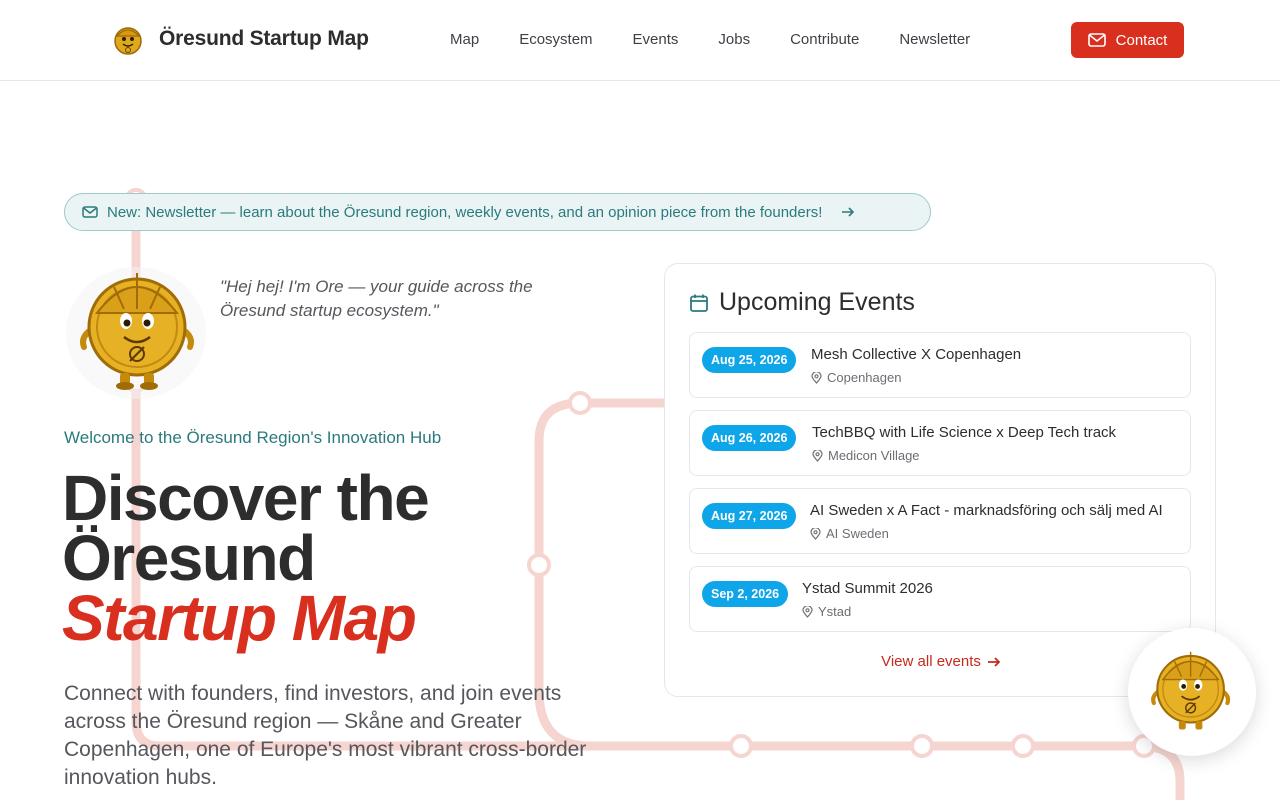  I want to click on mascot-logo-icon, so click(128, 41).